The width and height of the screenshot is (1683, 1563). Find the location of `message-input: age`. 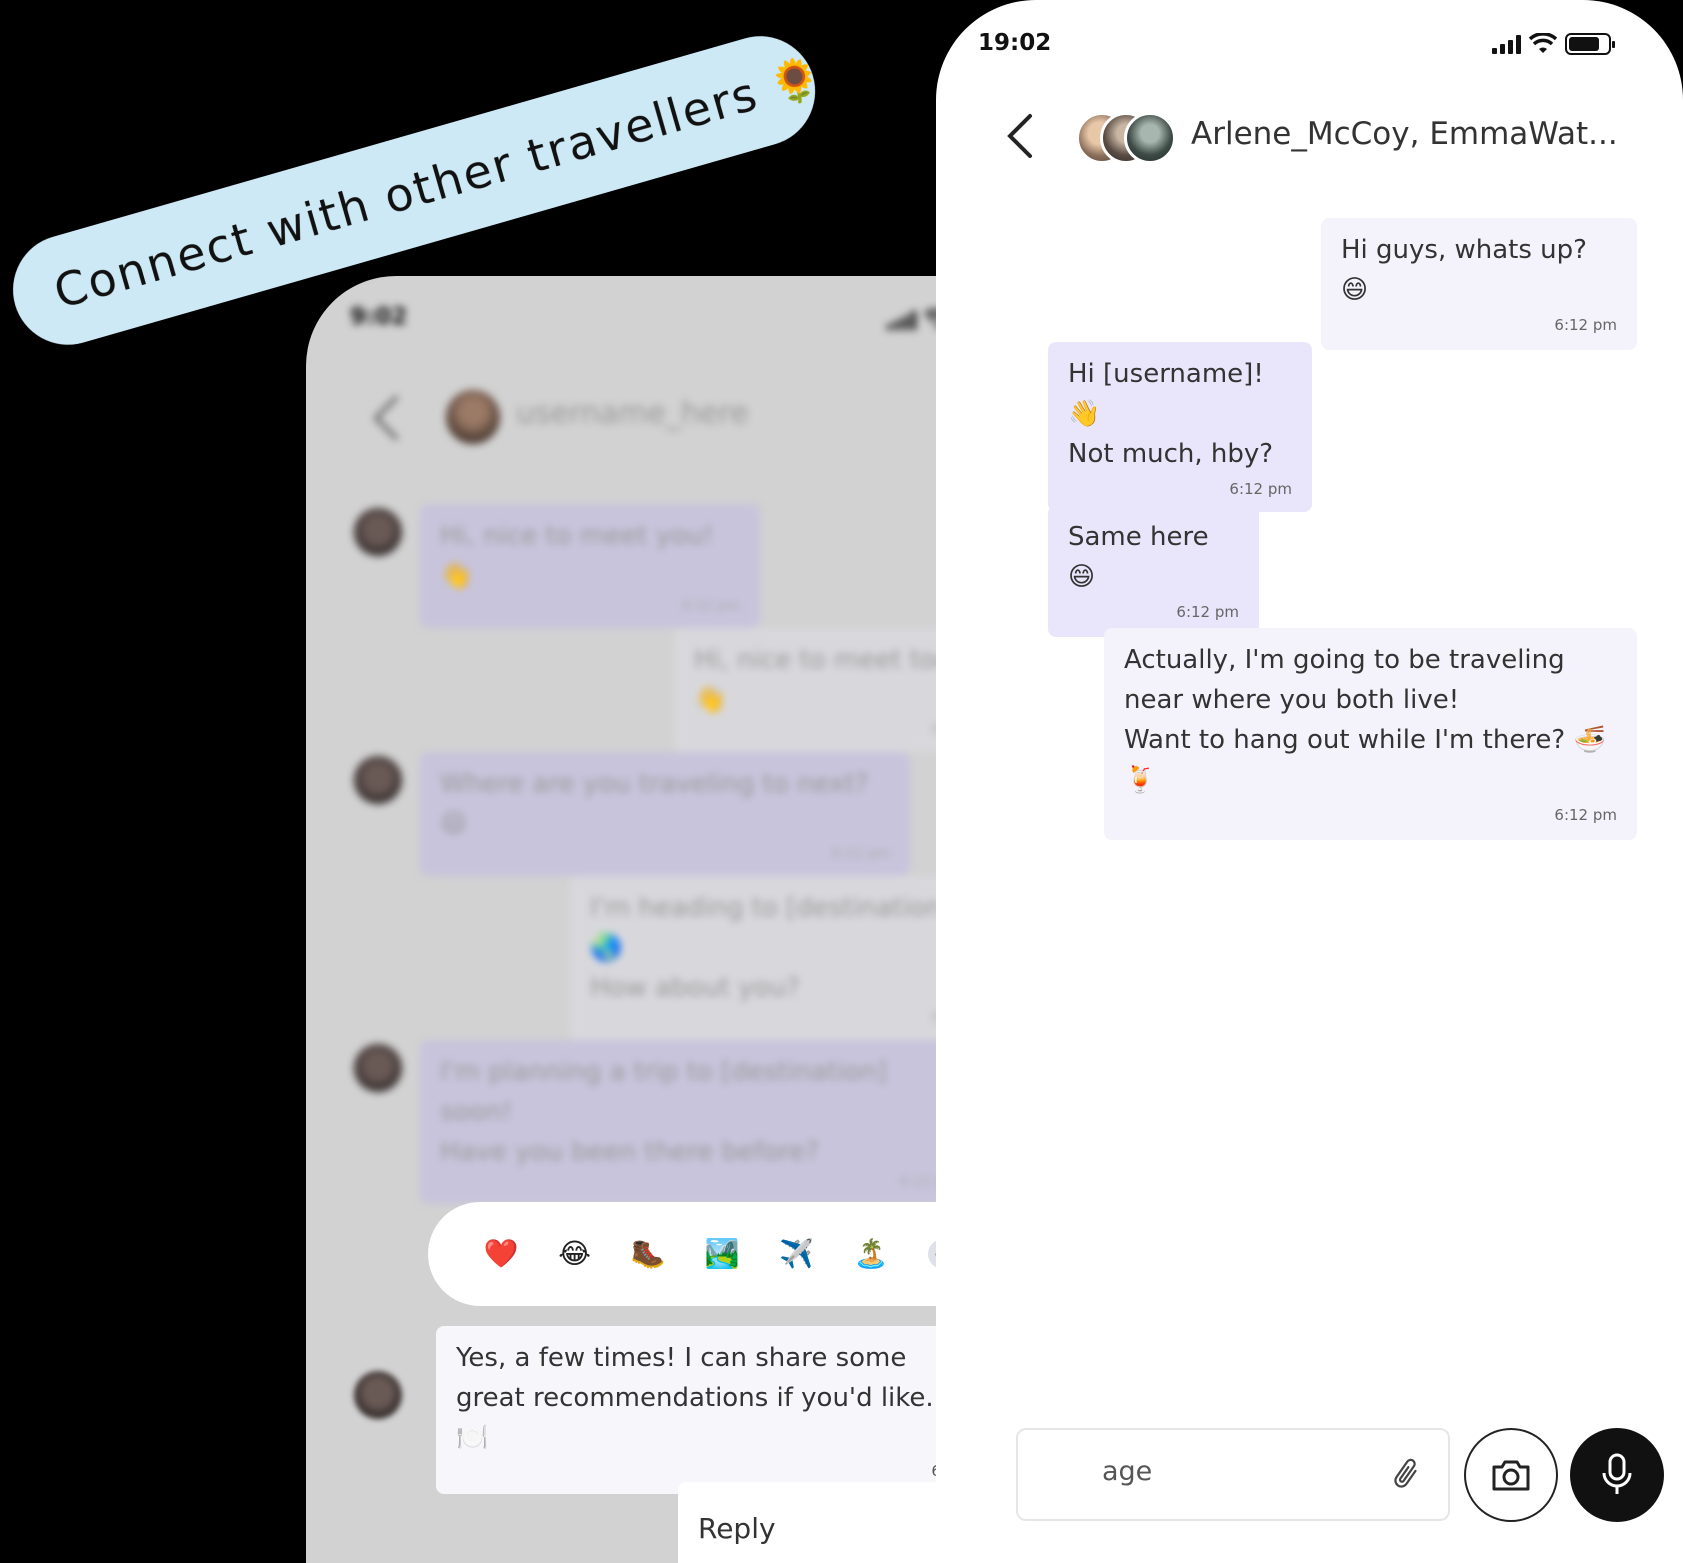

message-input: age is located at coordinates (1233, 1474).